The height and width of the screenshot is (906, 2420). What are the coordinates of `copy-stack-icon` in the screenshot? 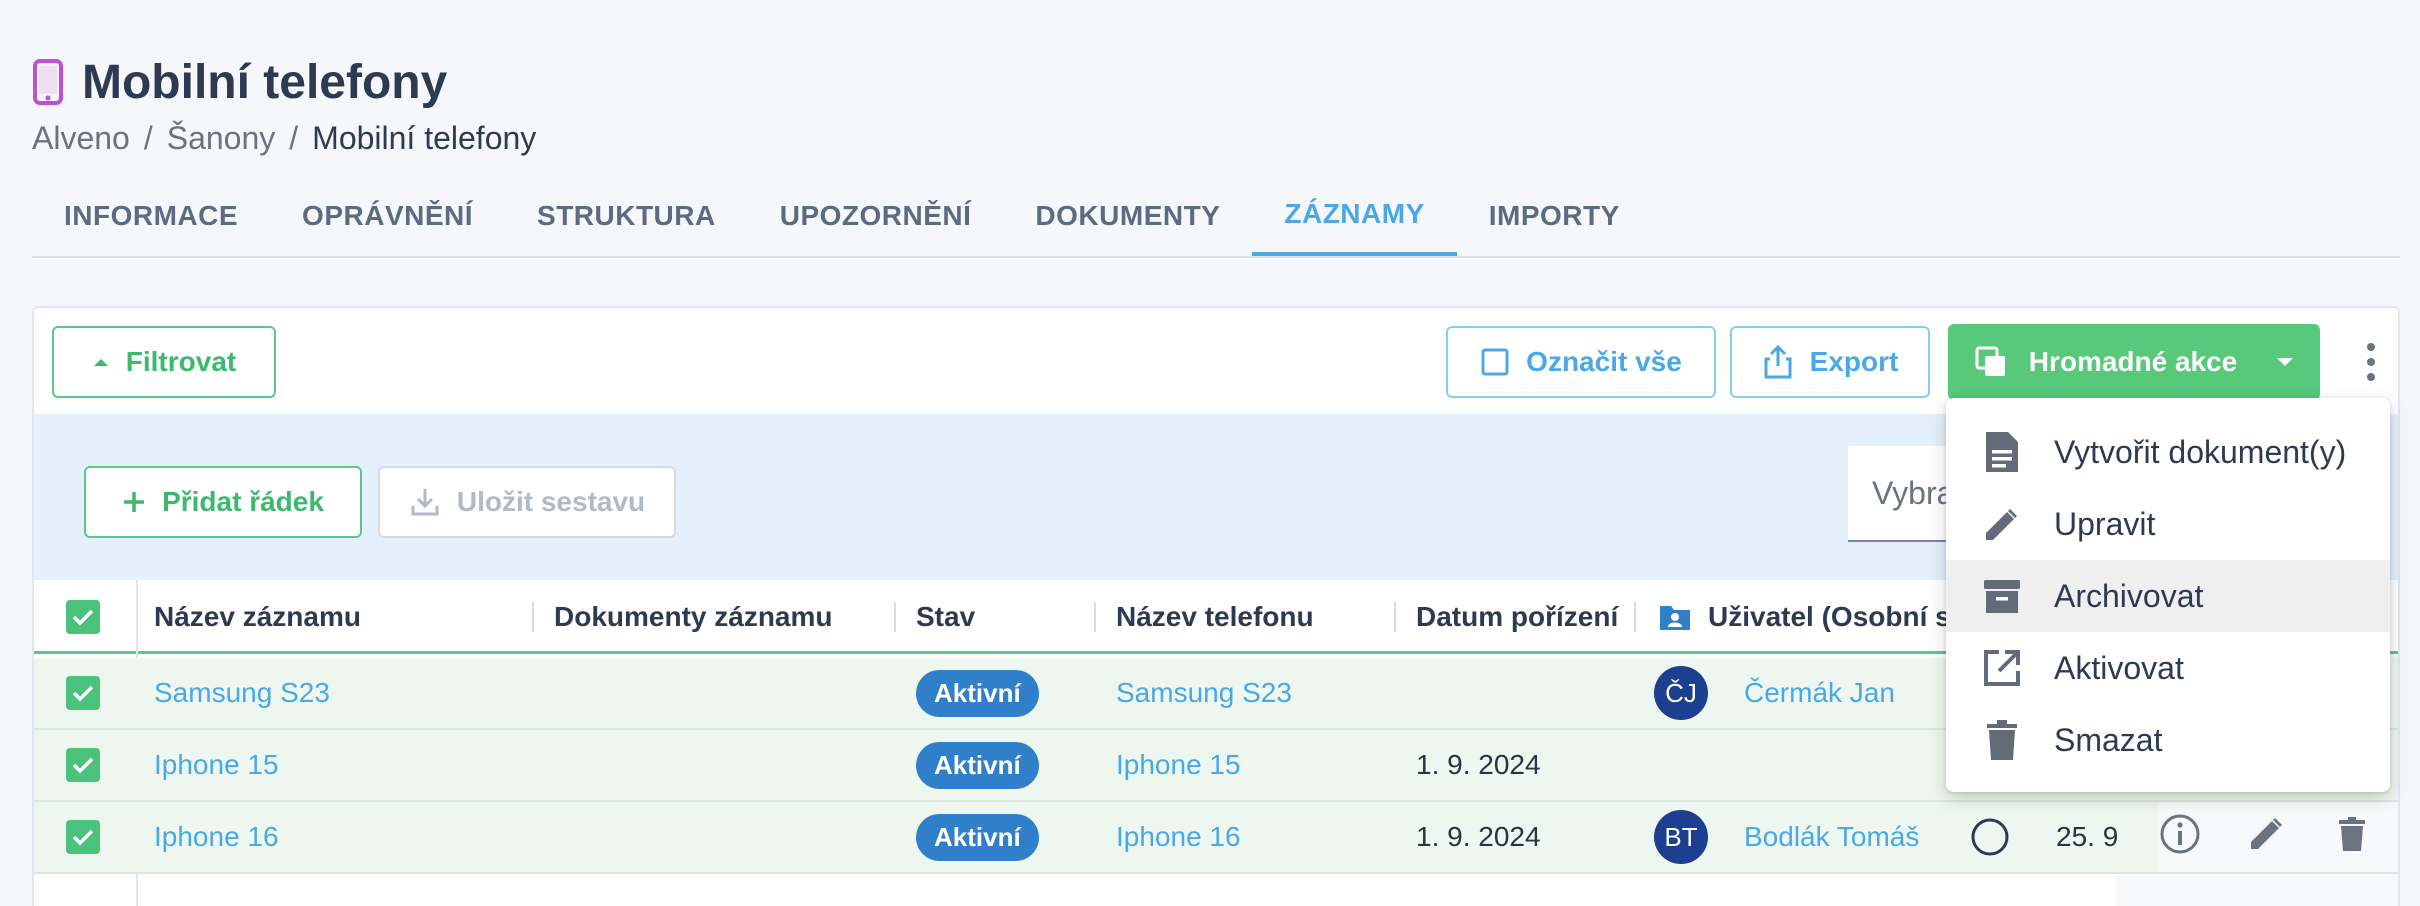 It's located at (1990, 361).